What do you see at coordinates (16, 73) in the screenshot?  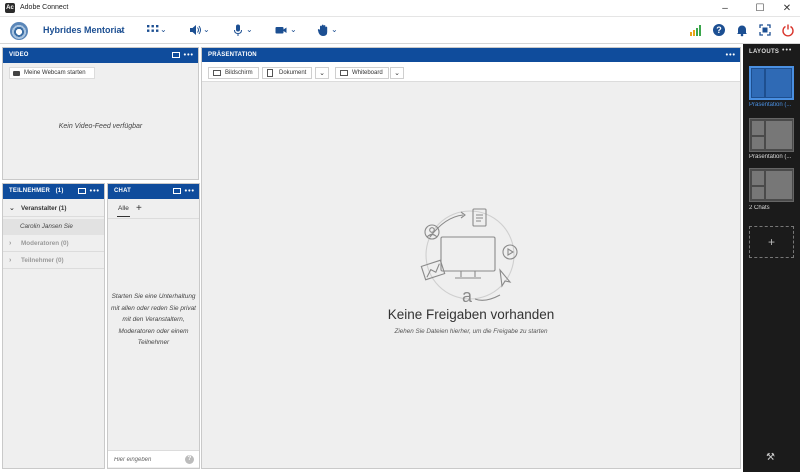 I see `webcam-icon` at bounding box center [16, 73].